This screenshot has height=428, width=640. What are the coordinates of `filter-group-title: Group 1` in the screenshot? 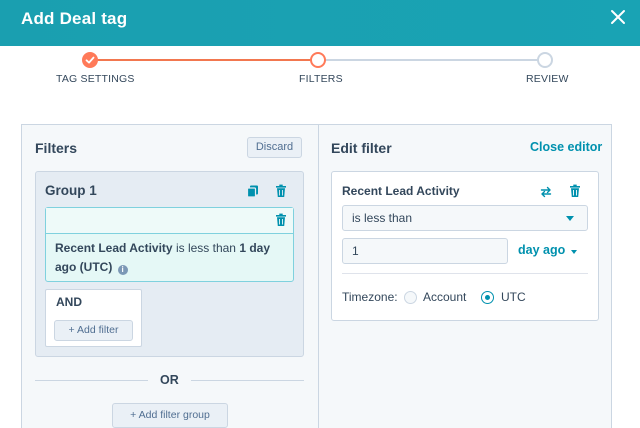 It's located at (71, 190).